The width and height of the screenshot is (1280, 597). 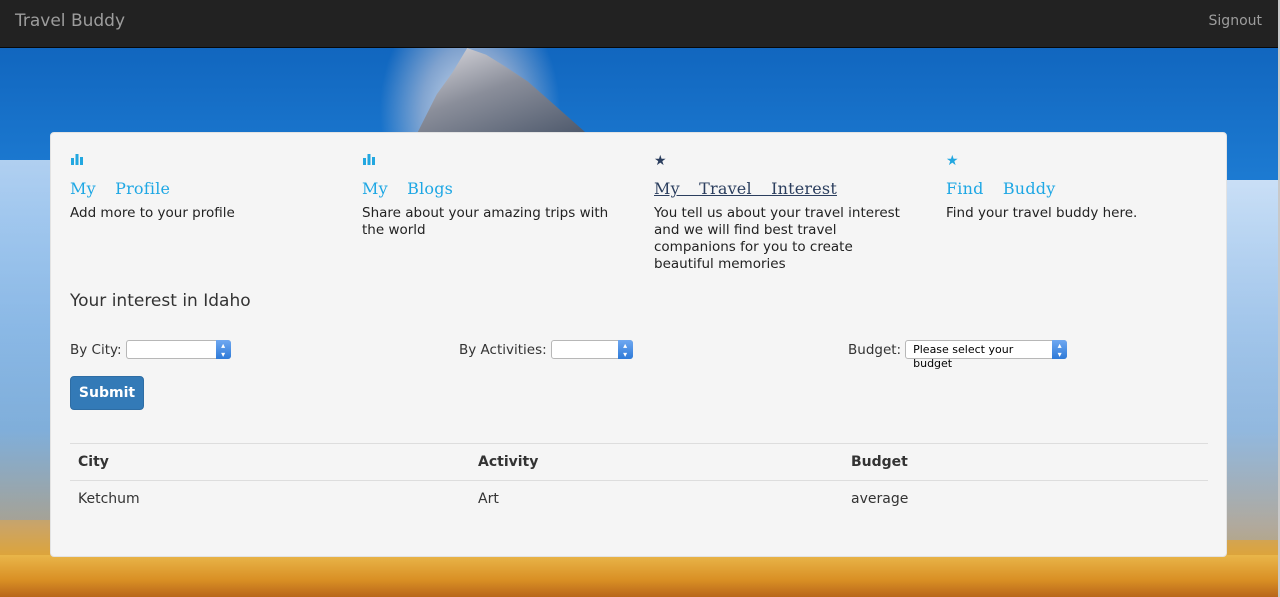 What do you see at coordinates (503, 349) in the screenshot?
I see `activities-filter-label: By Activities:` at bounding box center [503, 349].